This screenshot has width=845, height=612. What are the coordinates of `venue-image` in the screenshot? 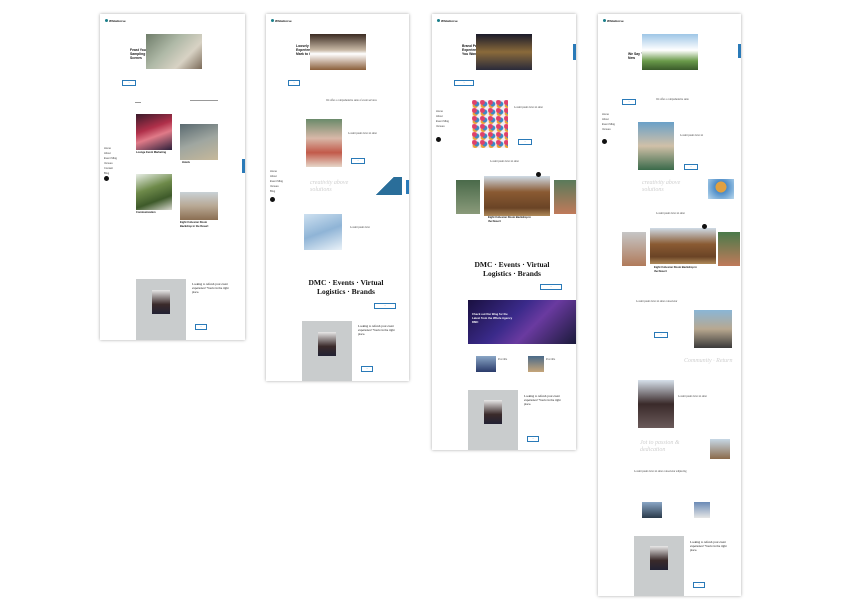 It's located at (323, 232).